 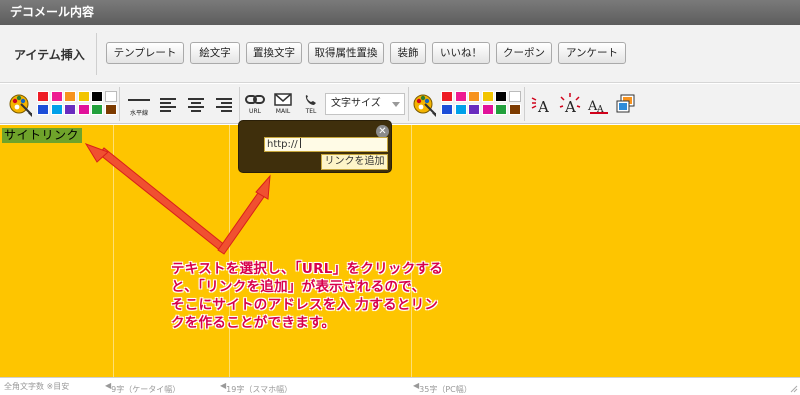 I want to click on coupon-button: クーポン, so click(x=524, y=53).